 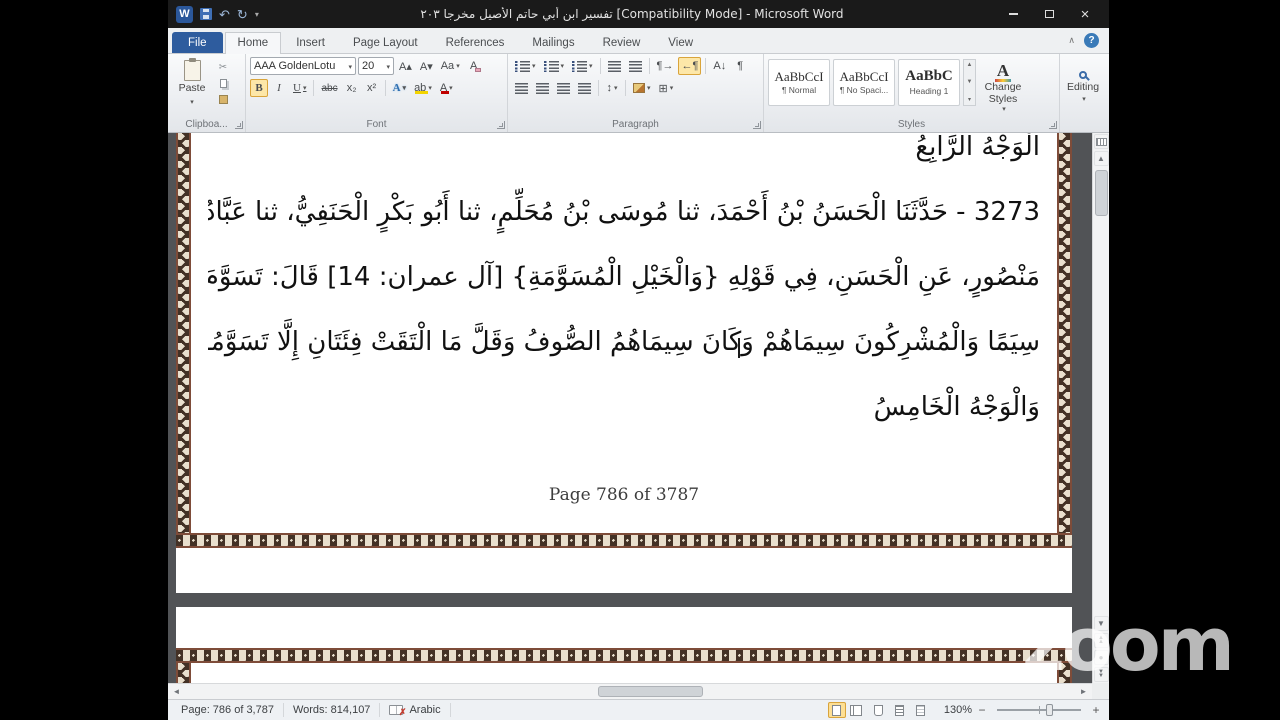 I want to click on change-case-button: Aa, so click(x=450, y=66).